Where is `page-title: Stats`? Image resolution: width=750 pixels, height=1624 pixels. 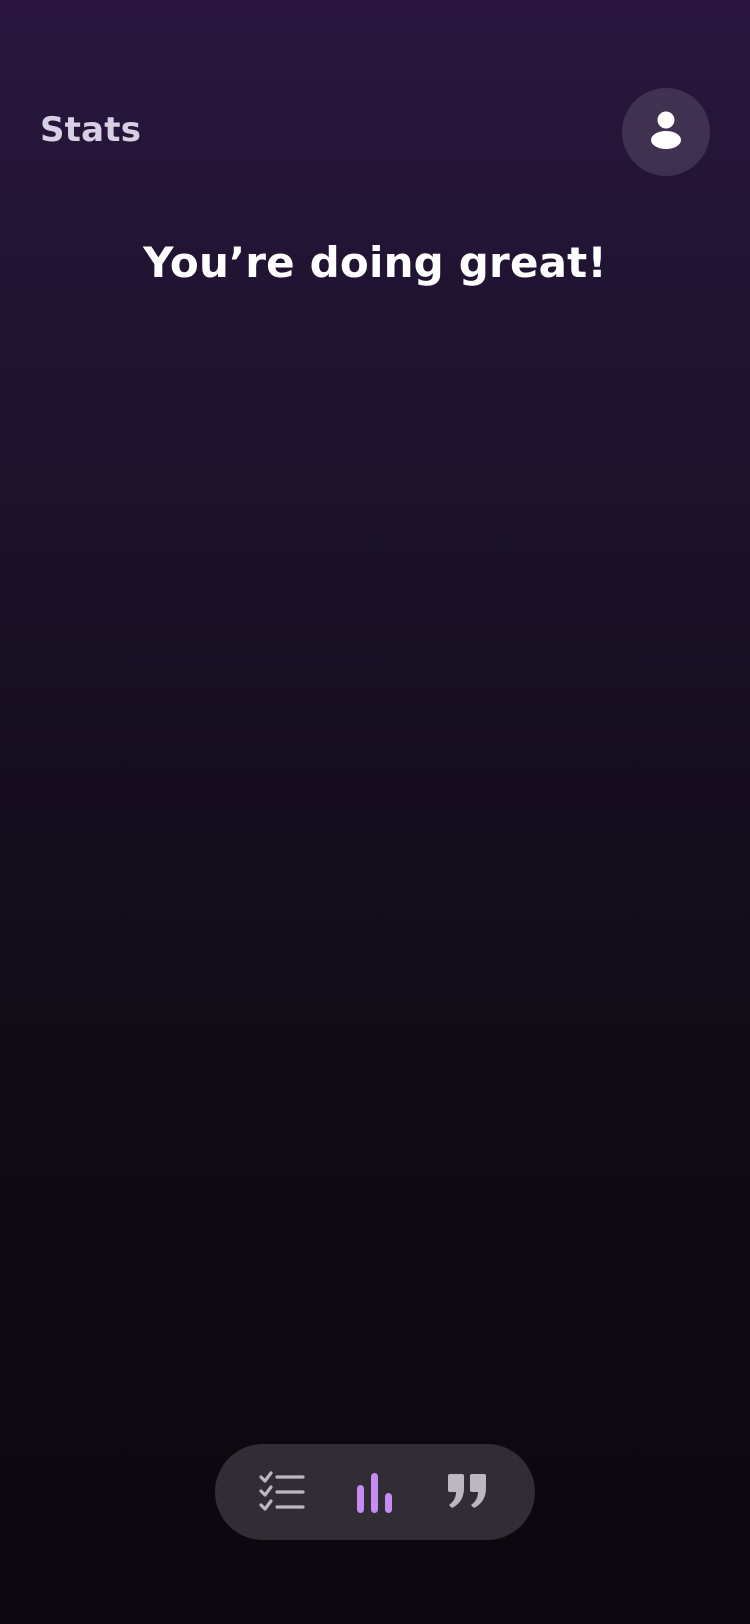 page-title: Stats is located at coordinates (91, 130).